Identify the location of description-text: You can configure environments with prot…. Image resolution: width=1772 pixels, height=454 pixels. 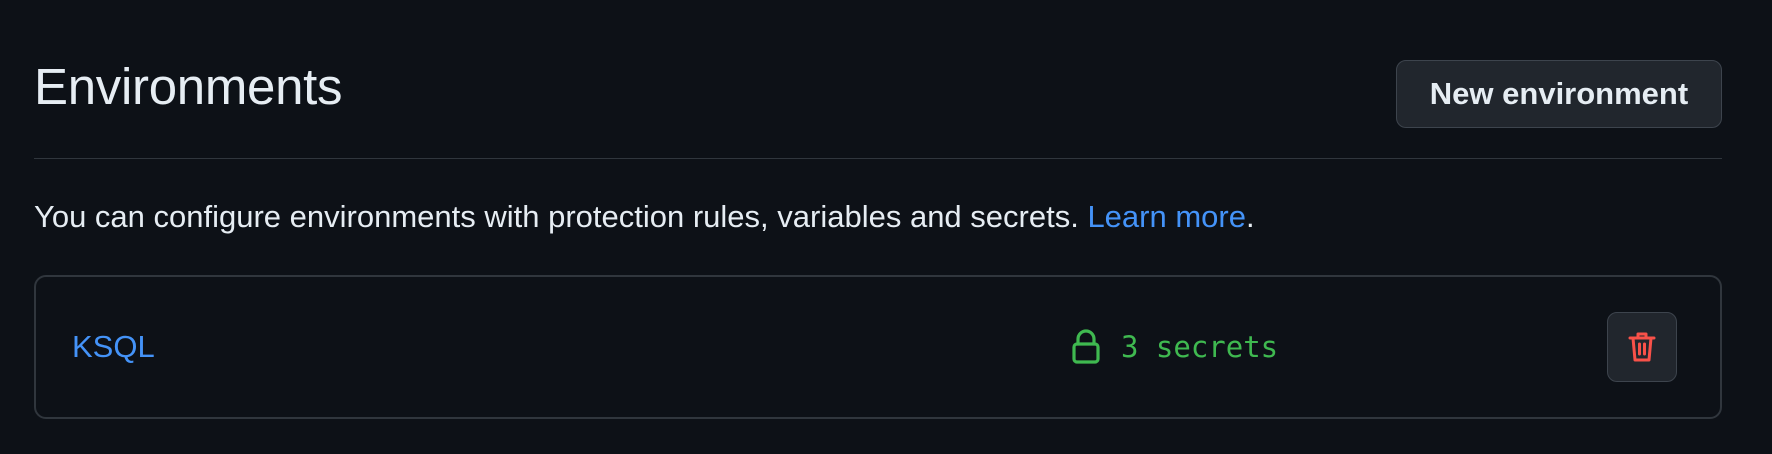
(561, 216).